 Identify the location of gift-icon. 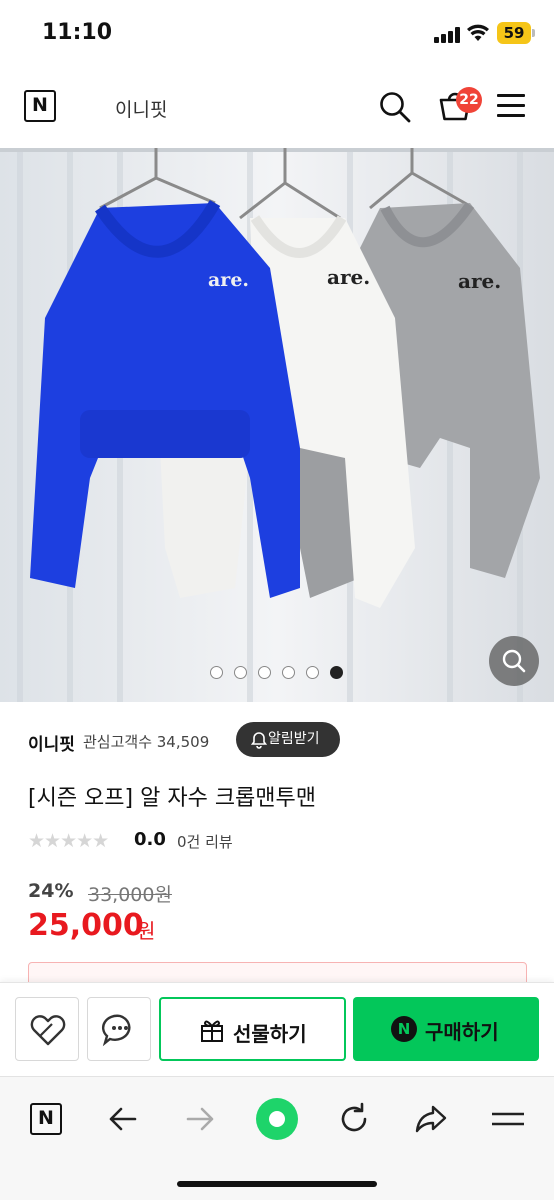
(212, 1031).